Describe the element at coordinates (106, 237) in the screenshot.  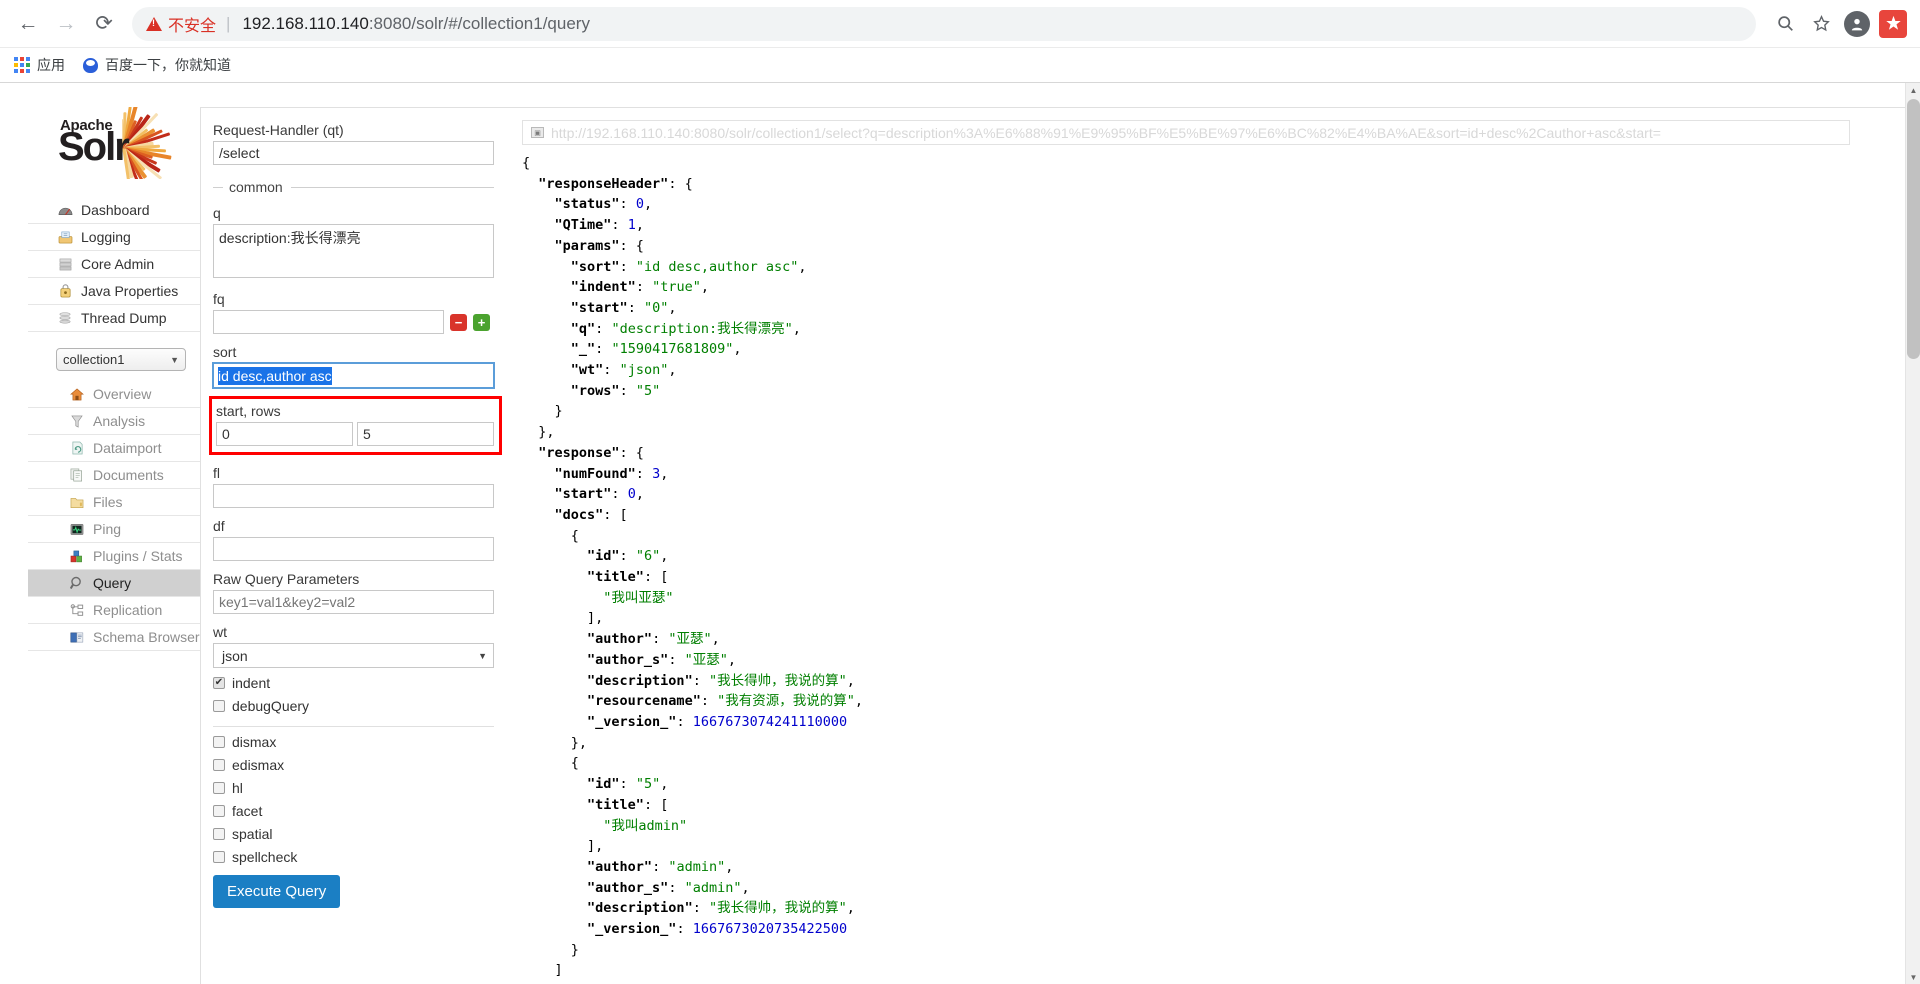
I see `sidebar-item-label: Logging` at that location.